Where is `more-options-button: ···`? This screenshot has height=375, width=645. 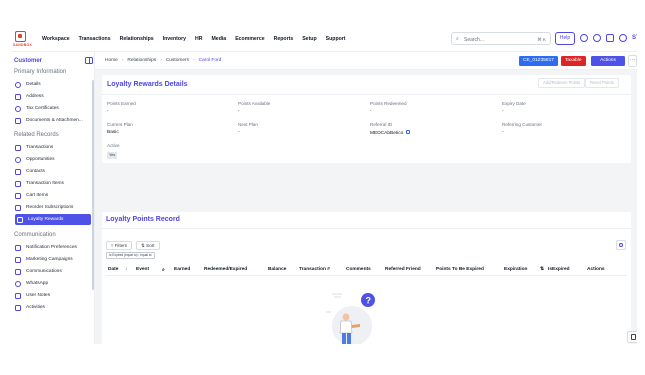
more-options-button: ··· is located at coordinates (632, 61).